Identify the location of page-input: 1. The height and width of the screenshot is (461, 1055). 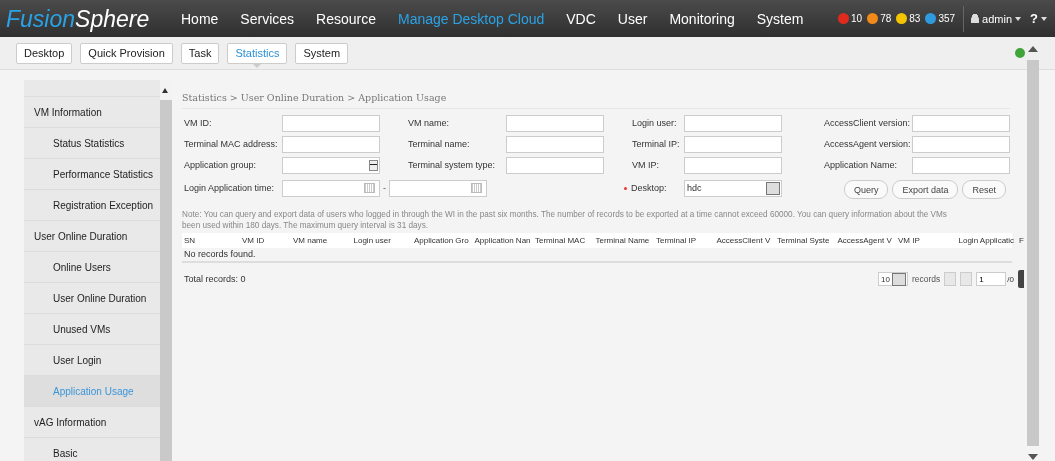
(991, 279).